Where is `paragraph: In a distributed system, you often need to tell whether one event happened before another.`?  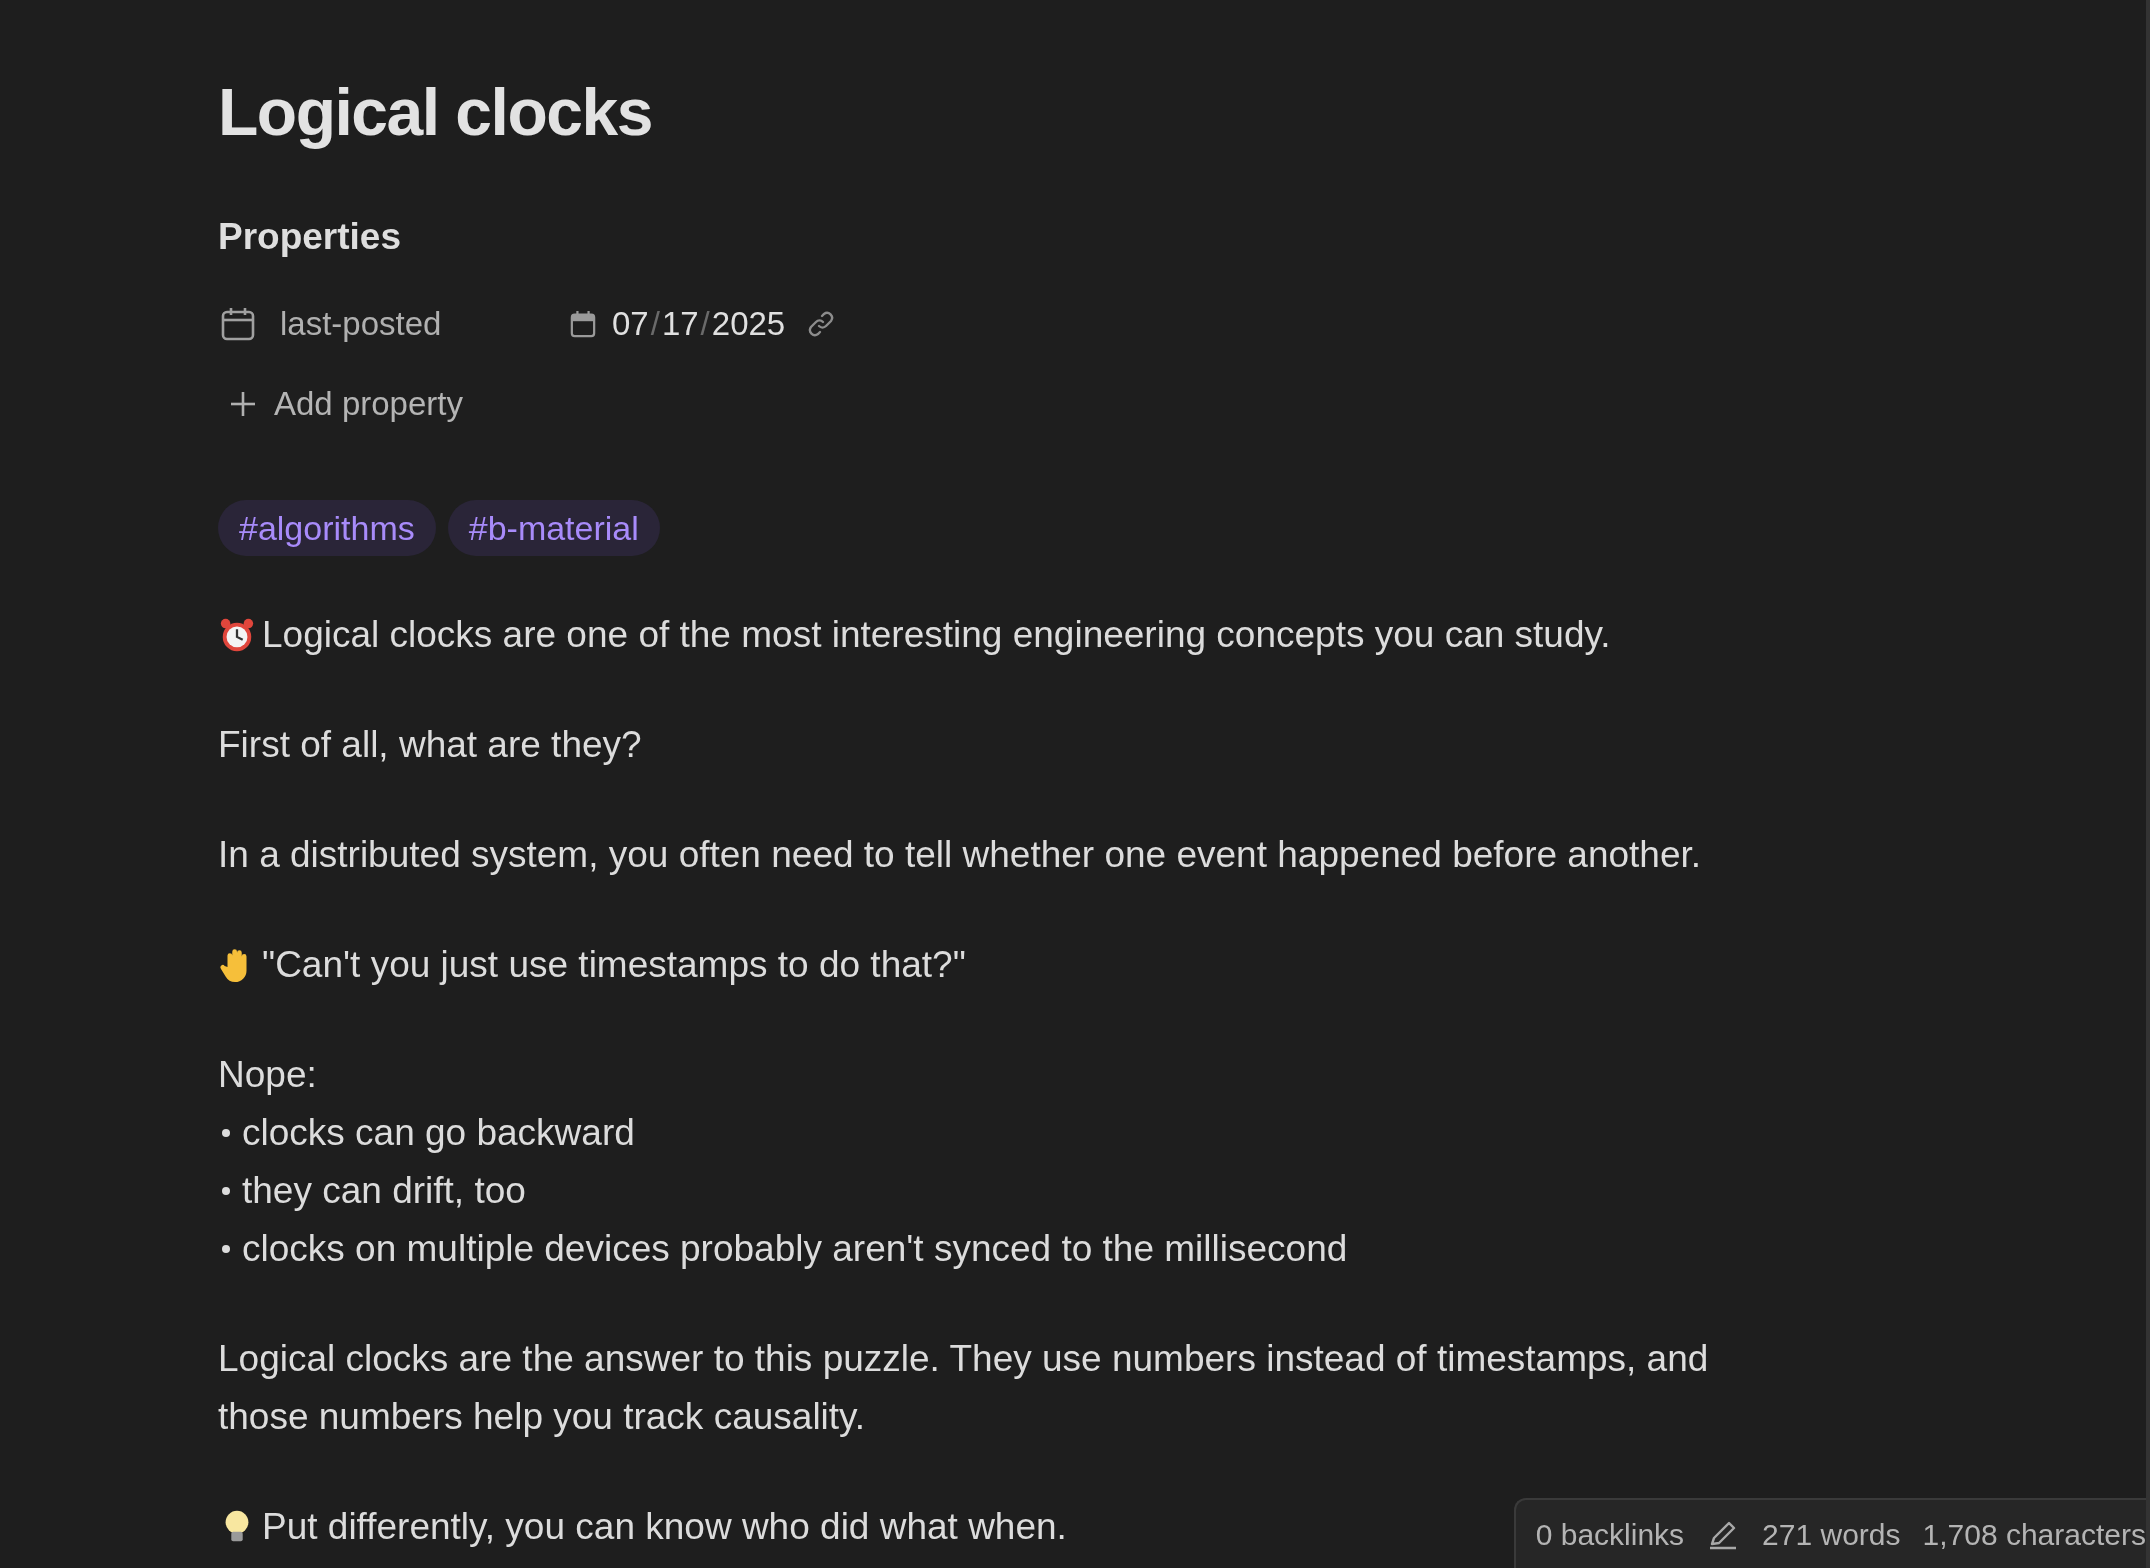
paragraph: In a distributed system, you often need to tell whether one event happened before another. is located at coordinates (960, 855).